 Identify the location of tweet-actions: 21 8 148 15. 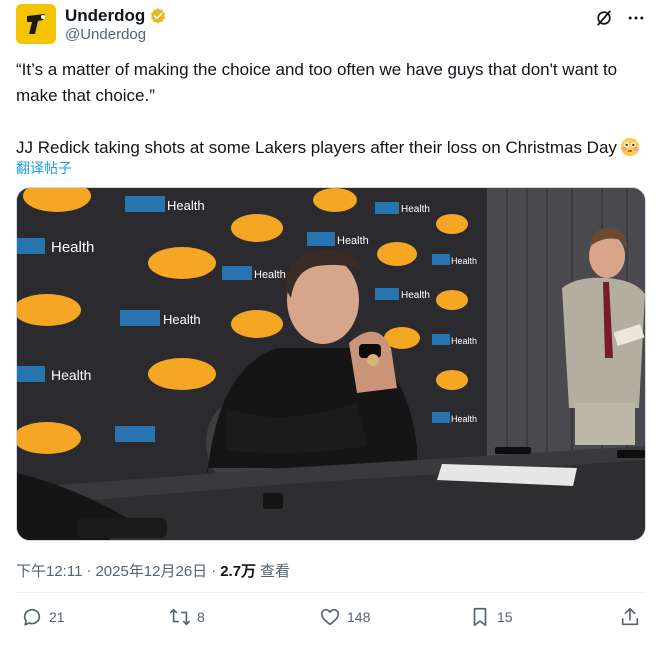
(331, 620).